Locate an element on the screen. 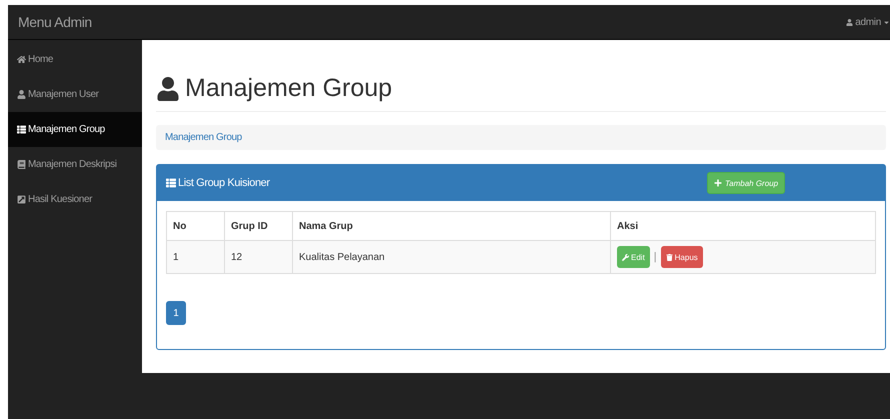 This screenshot has height=419, width=890. sidebar-item: Hasil Kuesioner is located at coordinates (75, 199).